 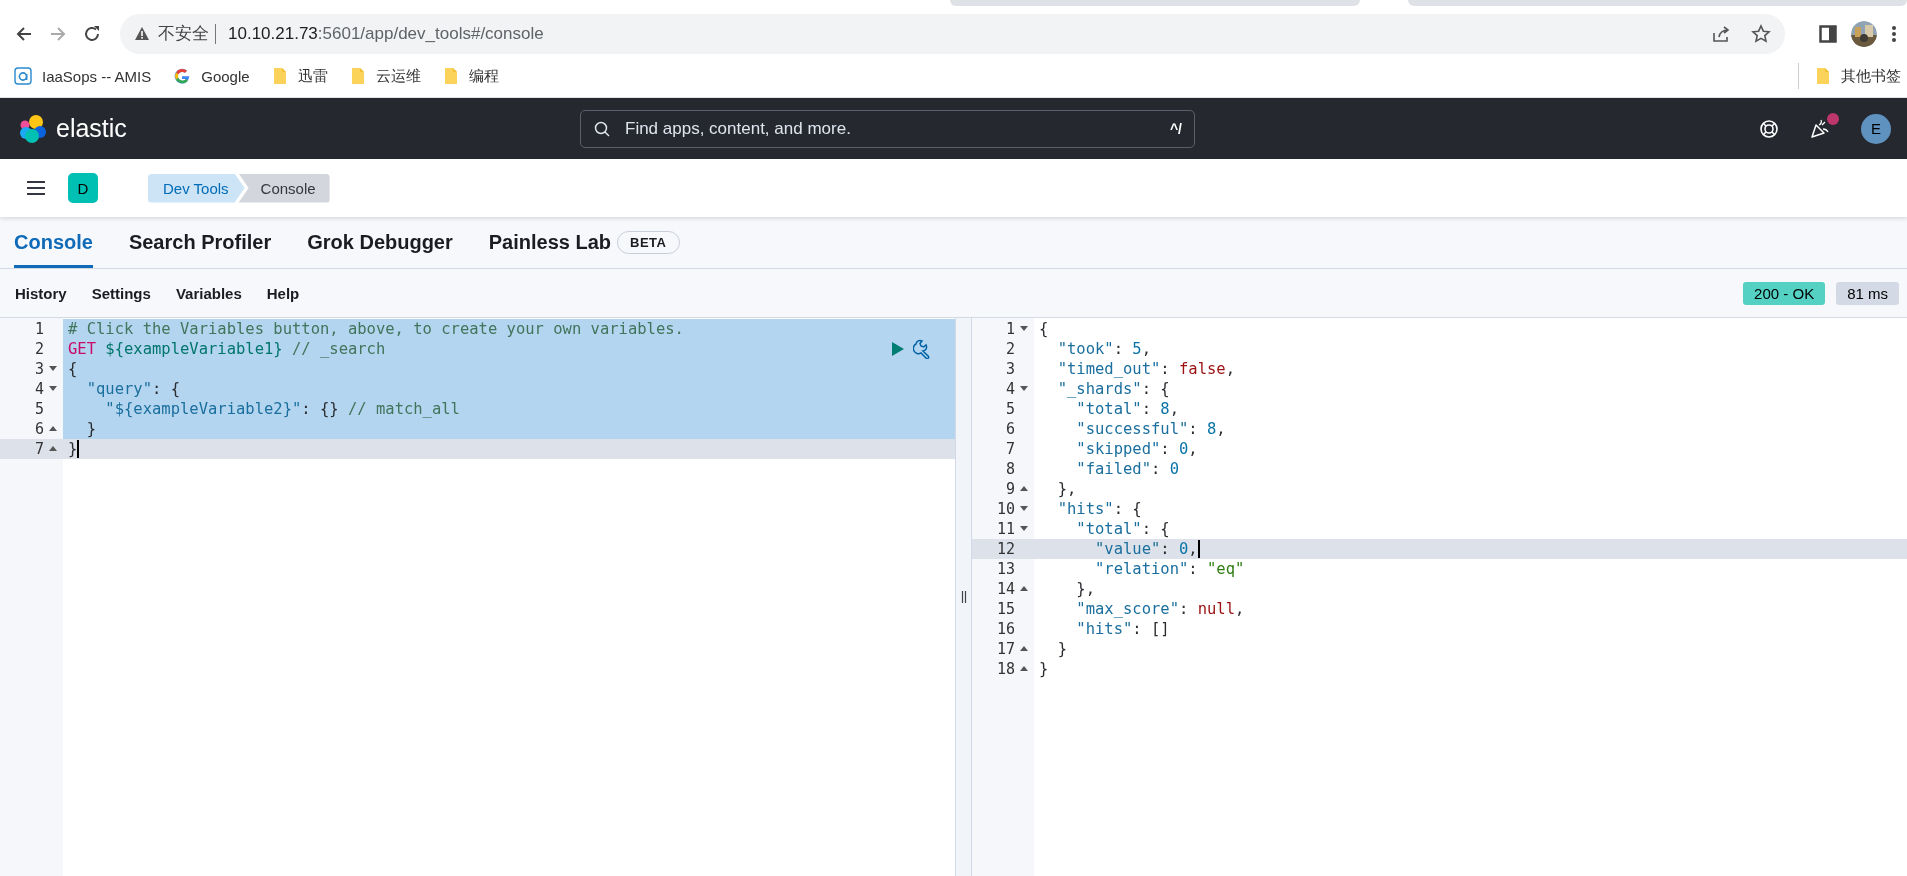 I want to click on reload-icon, so click(x=92, y=33).